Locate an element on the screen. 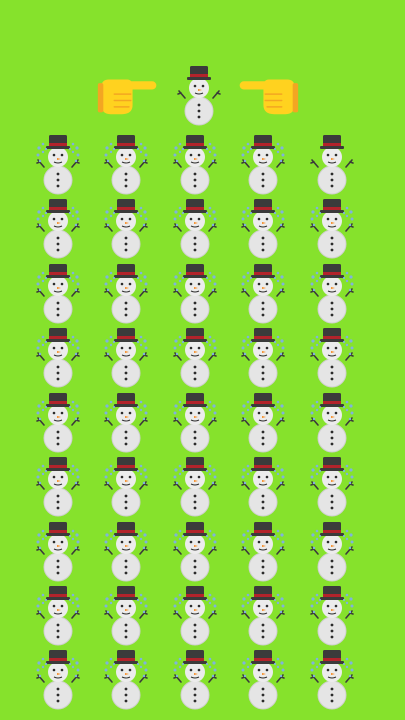 Image resolution: width=405 pixels, height=720 pixels. prompt-row is located at coordinates (198, 95).